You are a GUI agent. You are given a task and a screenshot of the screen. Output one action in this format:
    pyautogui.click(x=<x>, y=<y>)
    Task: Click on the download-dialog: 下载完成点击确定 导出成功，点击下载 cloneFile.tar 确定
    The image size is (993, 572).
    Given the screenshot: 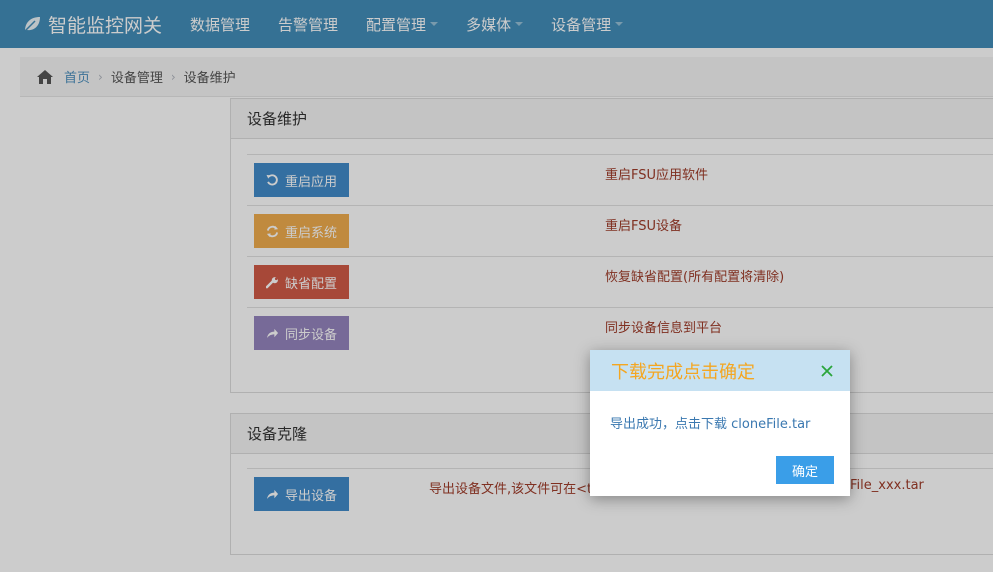 What is the action you would take?
    pyautogui.click(x=720, y=423)
    